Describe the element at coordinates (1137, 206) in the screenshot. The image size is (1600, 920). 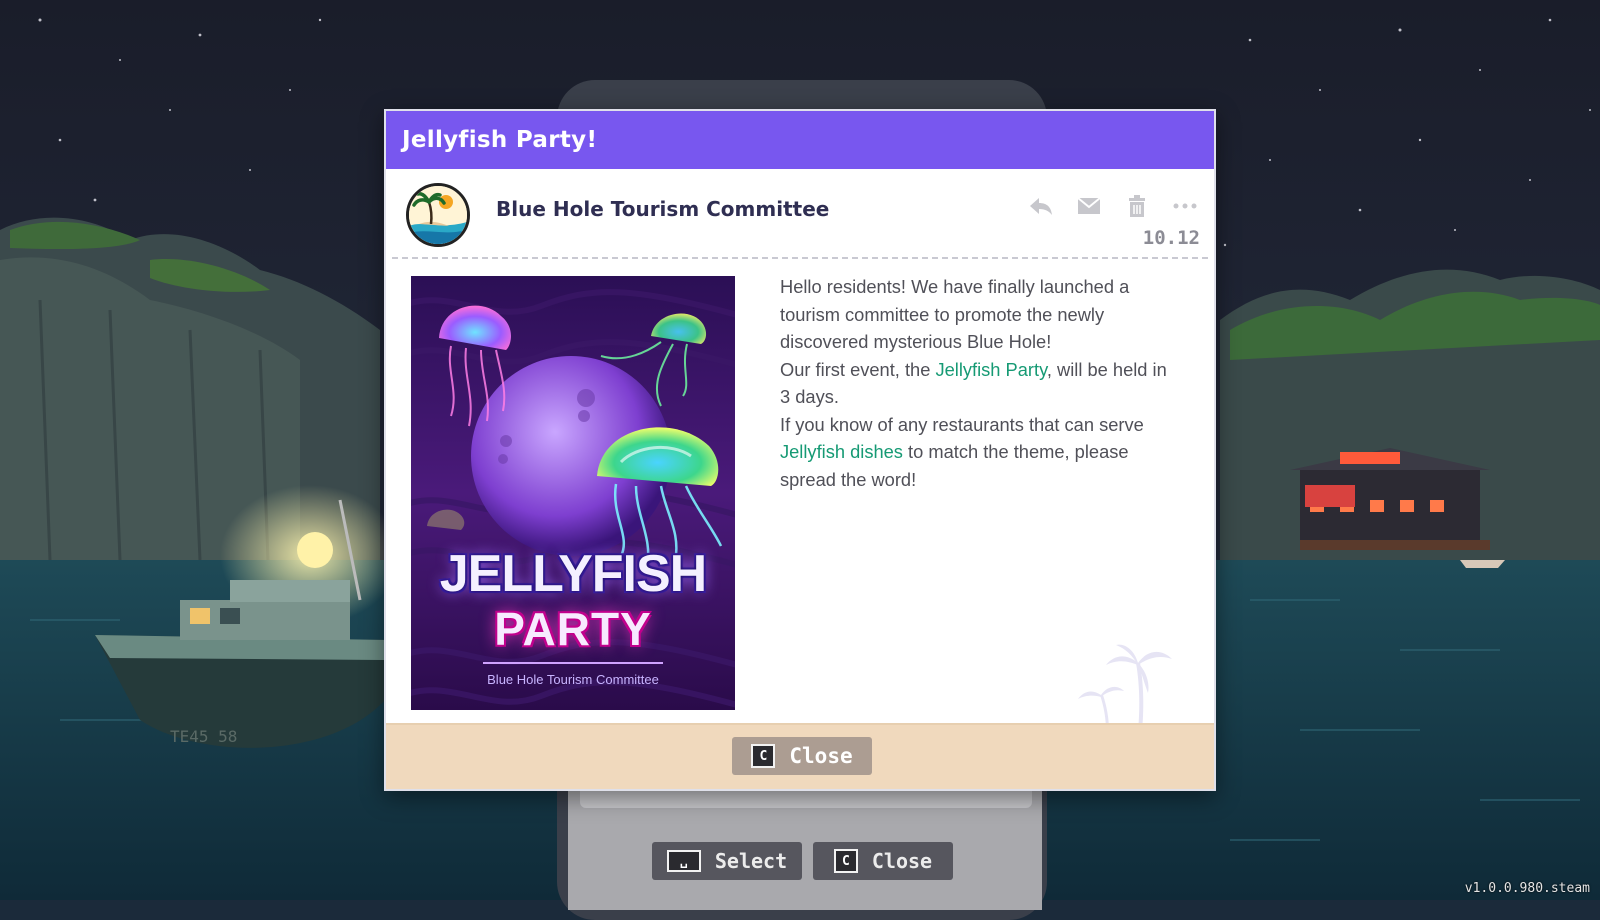
I see `trash-icon` at that location.